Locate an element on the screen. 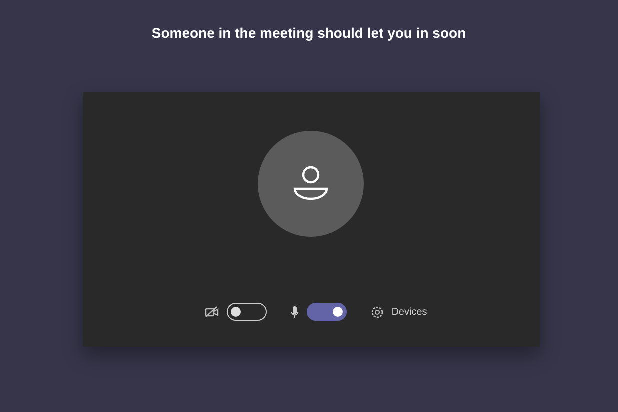 This screenshot has height=412, width=618. devices-button: Devices is located at coordinates (410, 312).